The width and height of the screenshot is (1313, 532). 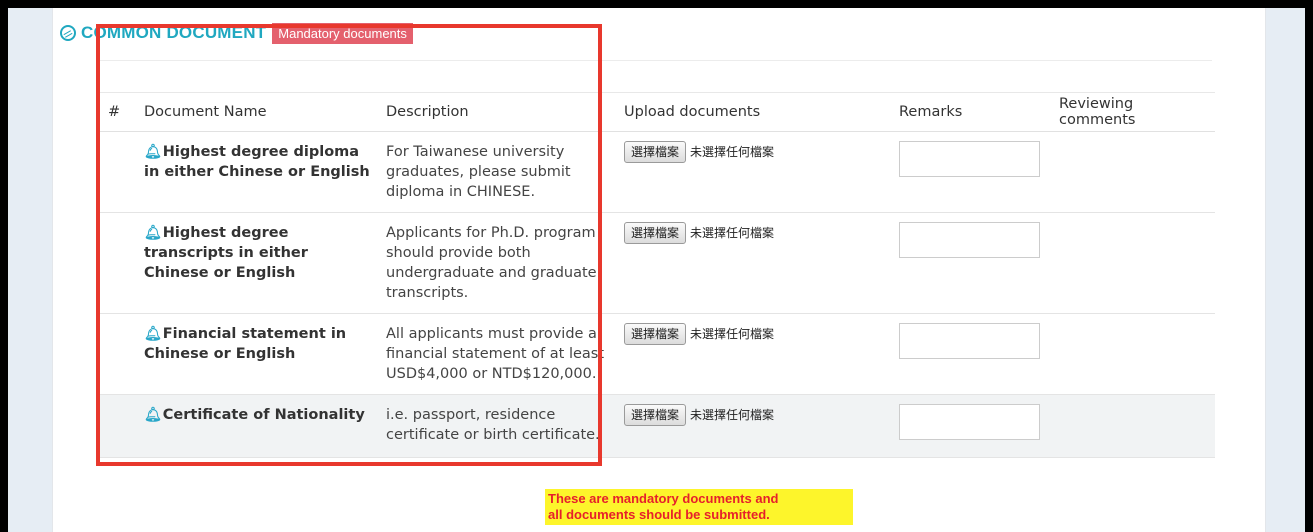 I want to click on document-name-text: Certificate of Nationality, so click(x=263, y=415).